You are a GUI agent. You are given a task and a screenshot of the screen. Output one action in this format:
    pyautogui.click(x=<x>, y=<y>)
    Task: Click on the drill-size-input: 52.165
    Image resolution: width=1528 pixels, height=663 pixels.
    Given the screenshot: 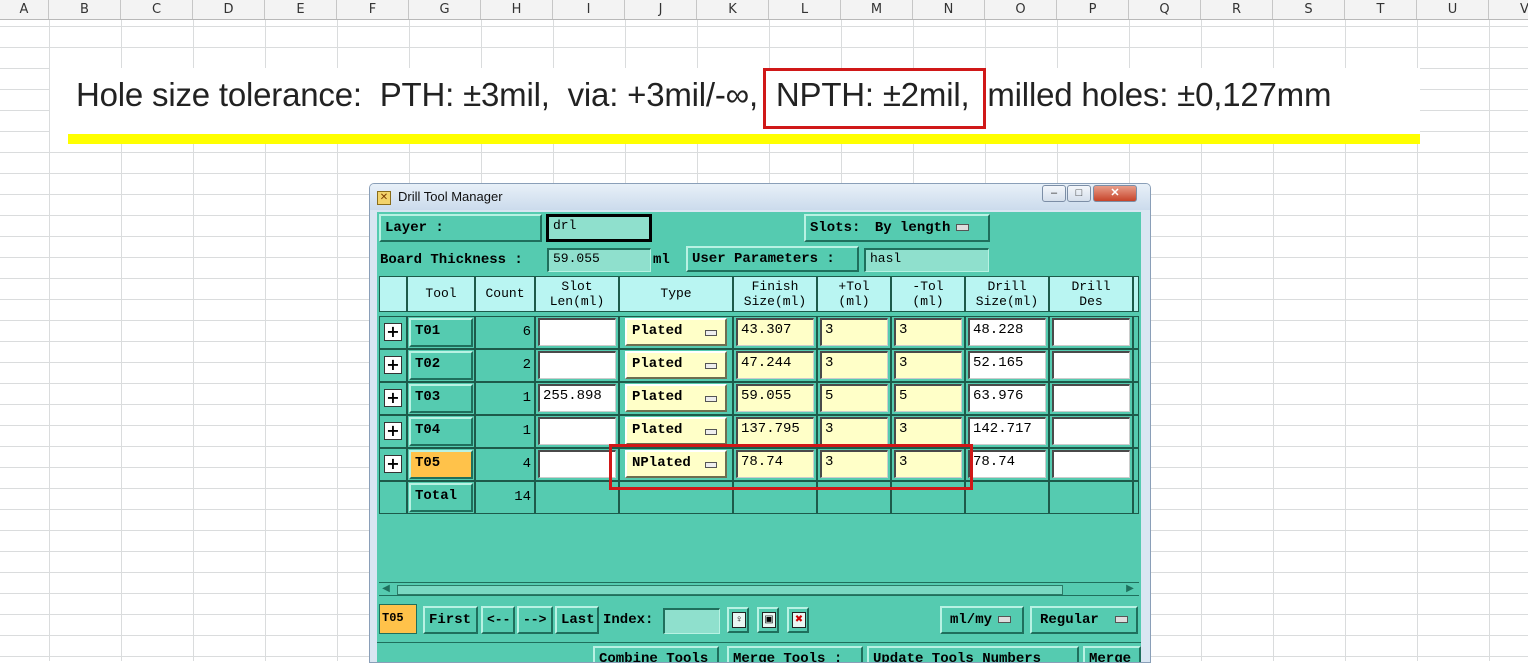 What is the action you would take?
    pyautogui.click(x=1007, y=365)
    